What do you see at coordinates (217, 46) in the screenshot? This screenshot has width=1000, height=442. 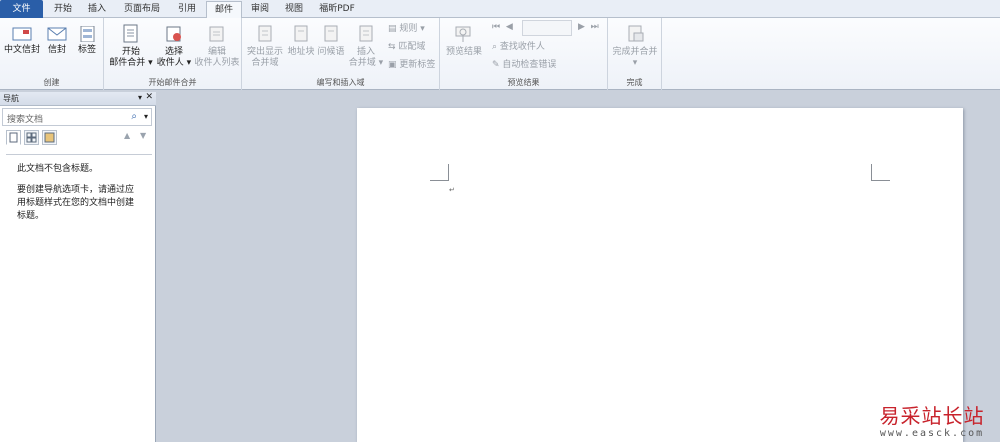 I see `edit-recipient-list-button: 编辑 收件人列表` at bounding box center [217, 46].